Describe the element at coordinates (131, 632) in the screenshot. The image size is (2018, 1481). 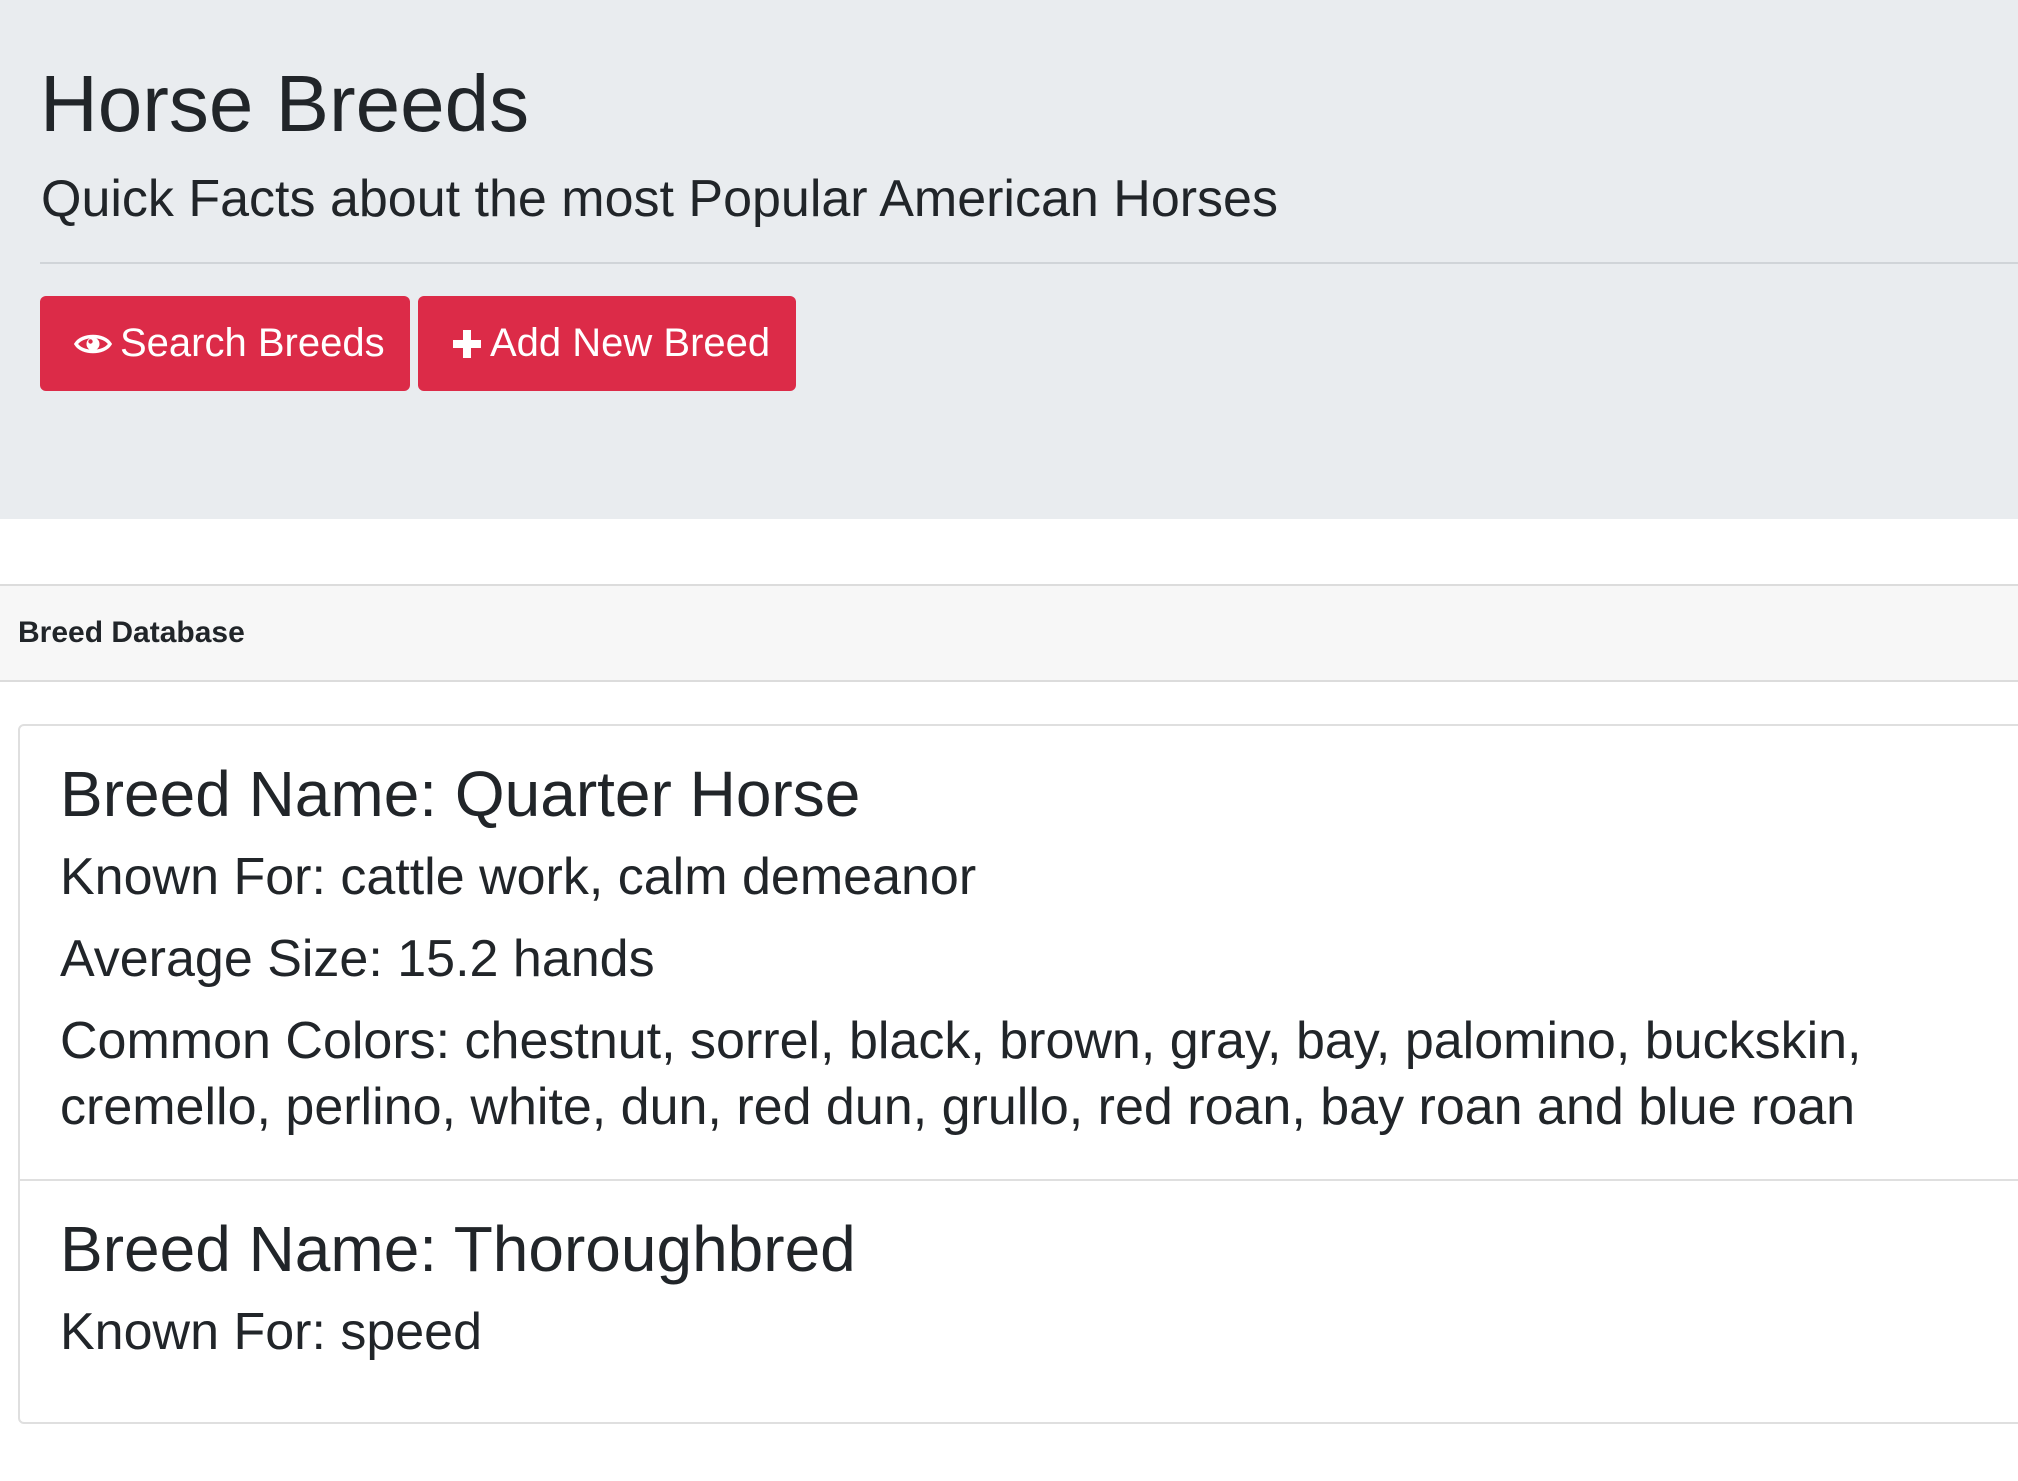
I see `breed-database-title: Breed Database` at that location.